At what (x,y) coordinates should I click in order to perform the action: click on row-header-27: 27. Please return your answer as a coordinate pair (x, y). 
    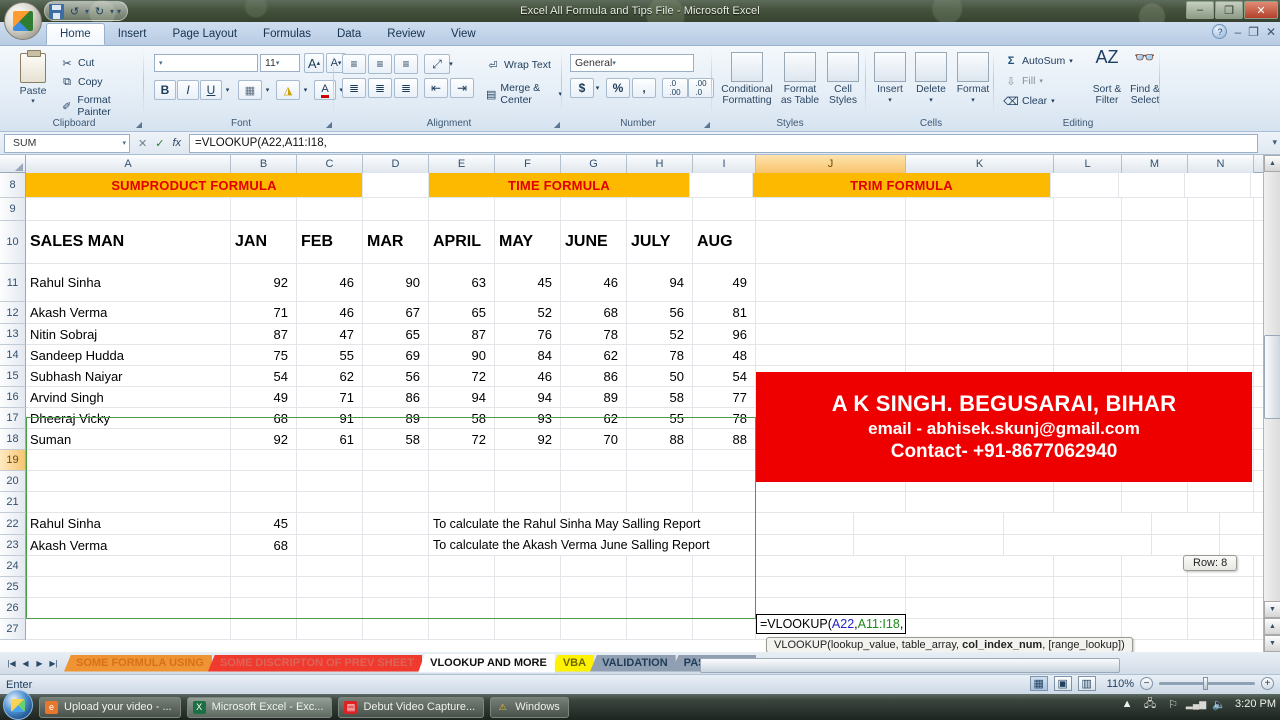
    Looking at the image, I should click on (13, 629).